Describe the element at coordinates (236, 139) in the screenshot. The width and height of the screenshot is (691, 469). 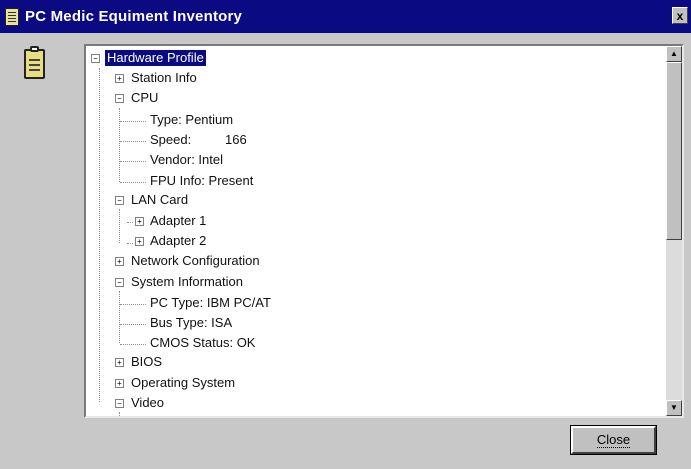
I see `tree-node-cpu-speed-value: 166` at that location.